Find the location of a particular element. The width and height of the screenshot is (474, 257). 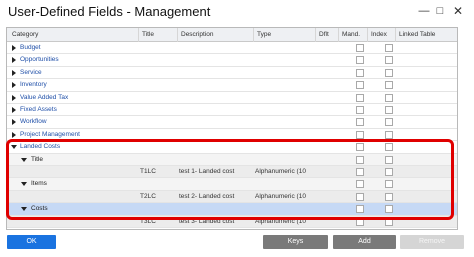

col-title: Title is located at coordinates (148, 34).